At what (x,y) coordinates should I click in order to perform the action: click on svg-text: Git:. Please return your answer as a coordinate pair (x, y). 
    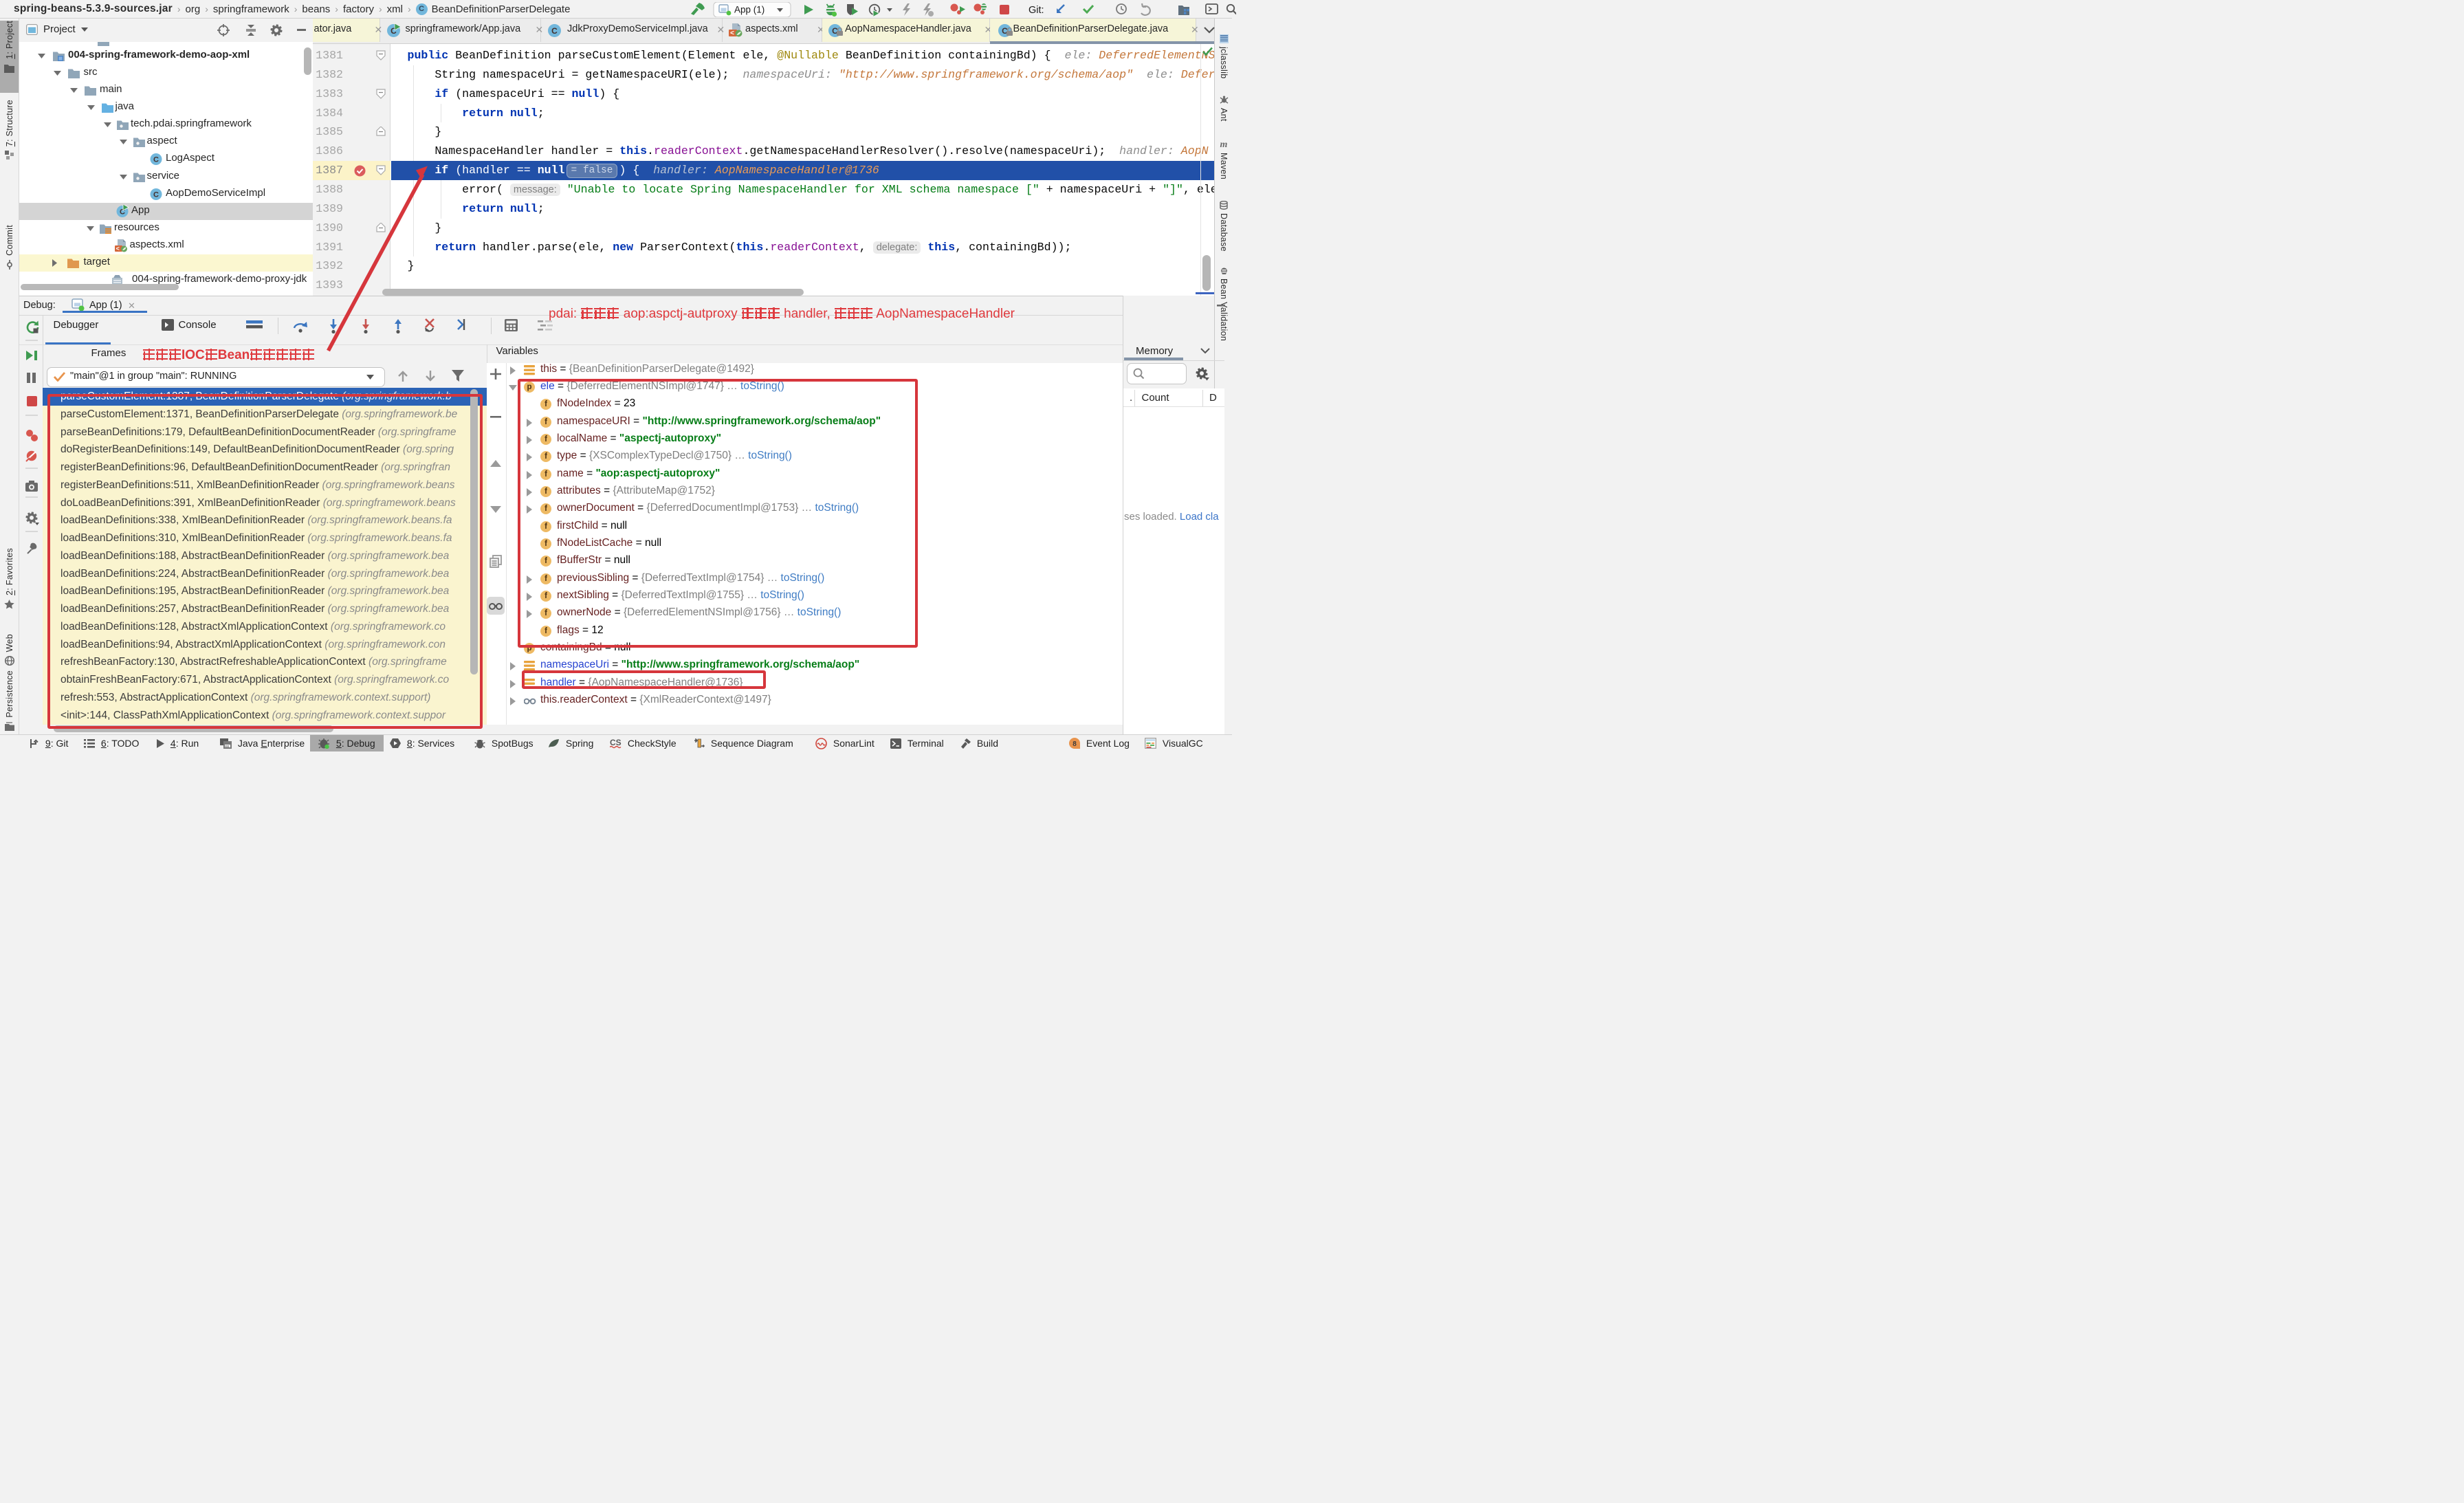
    Looking at the image, I should click on (1036, 10).